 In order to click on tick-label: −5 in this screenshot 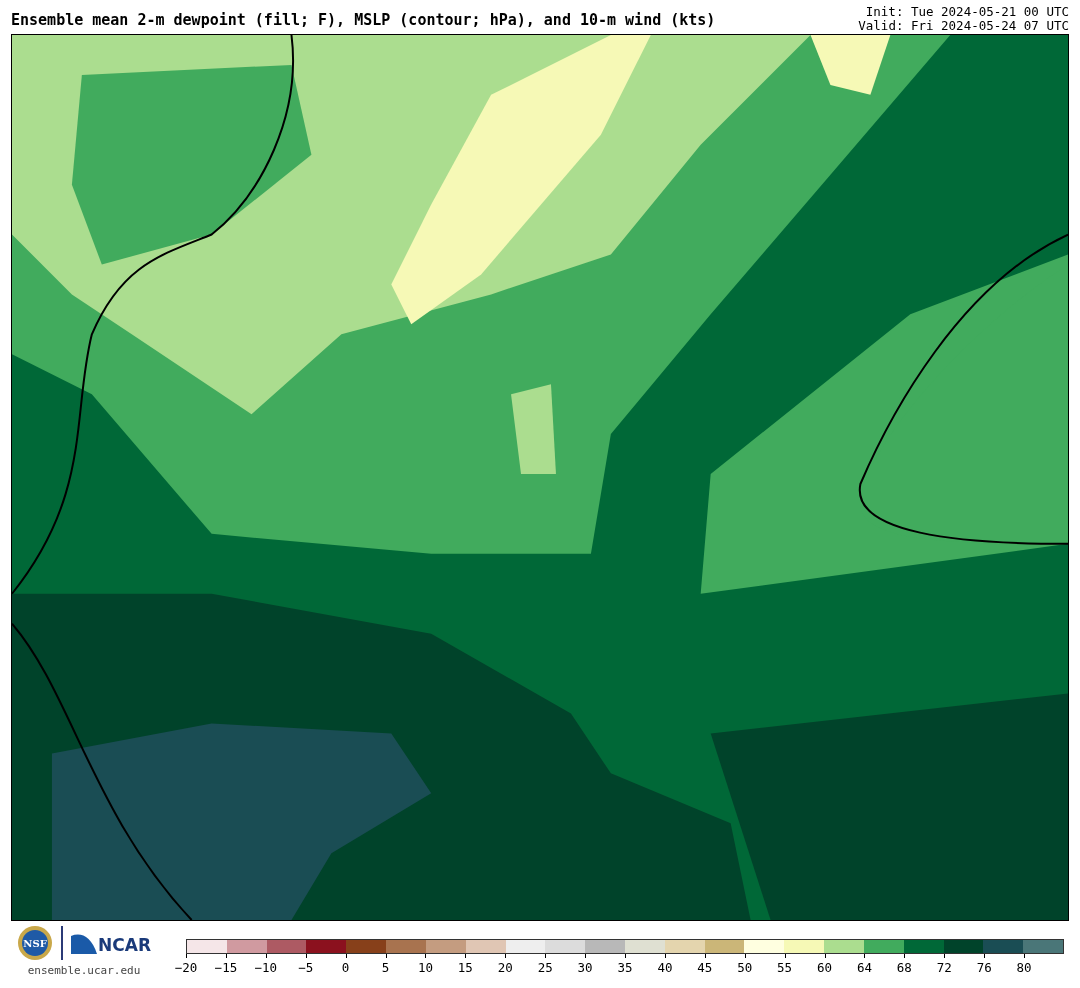, I will do `click(306, 967)`.